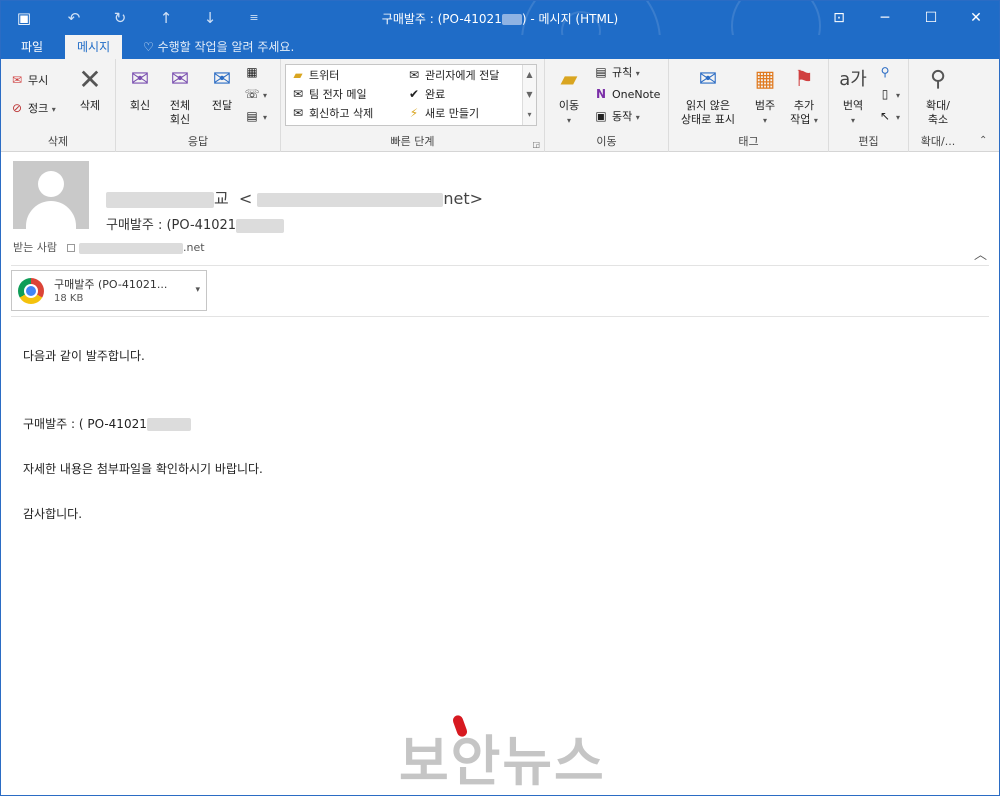 The height and width of the screenshot is (796, 1000). Describe the element at coordinates (150, 47) in the screenshot. I see `lightbulb-icon: ♡` at that location.